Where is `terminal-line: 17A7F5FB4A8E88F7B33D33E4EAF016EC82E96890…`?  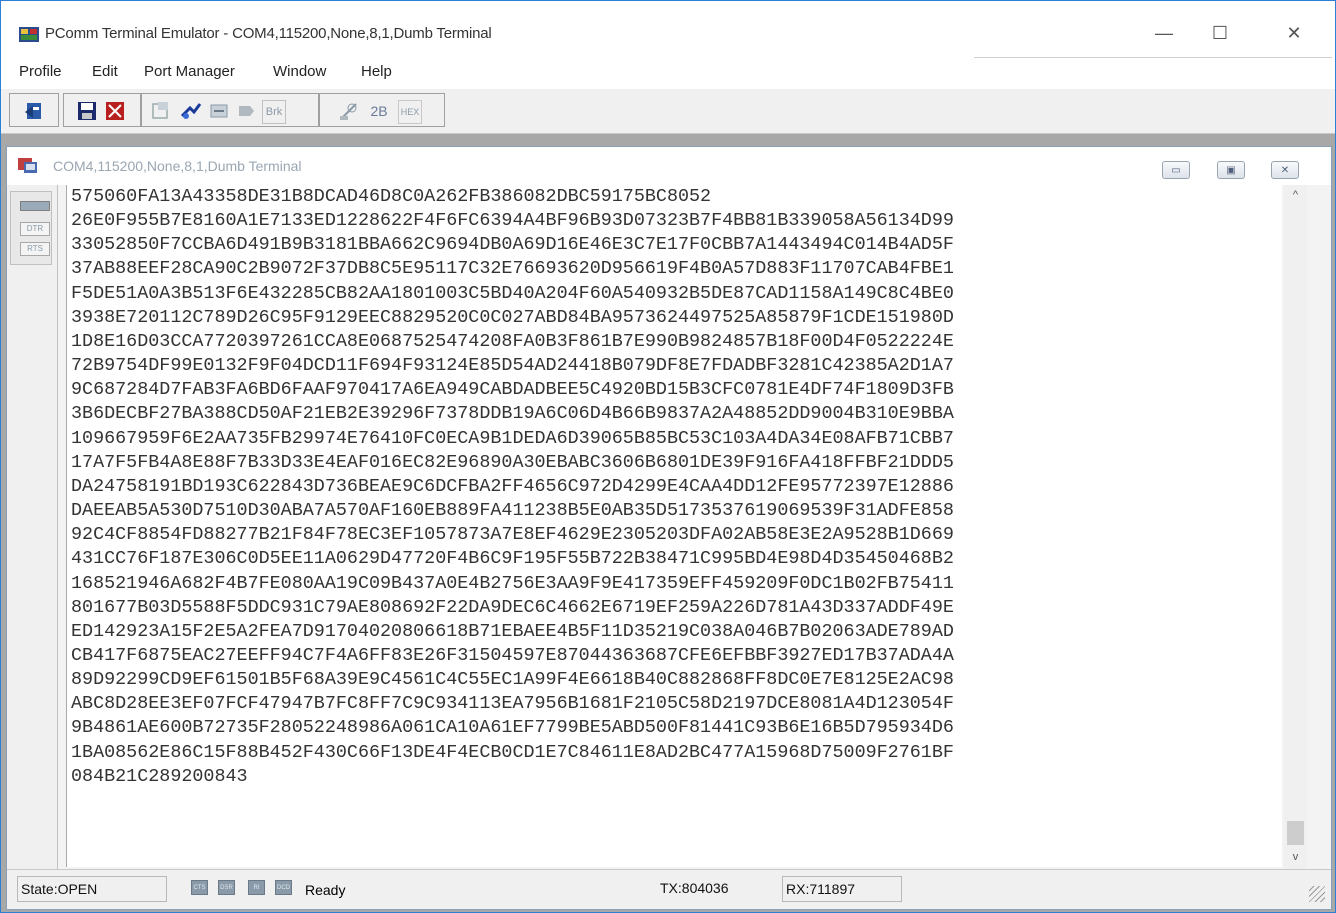 terminal-line: 17A7F5FB4A8E88F7B33D33E4EAF016EC82E96890… is located at coordinates (512, 462).